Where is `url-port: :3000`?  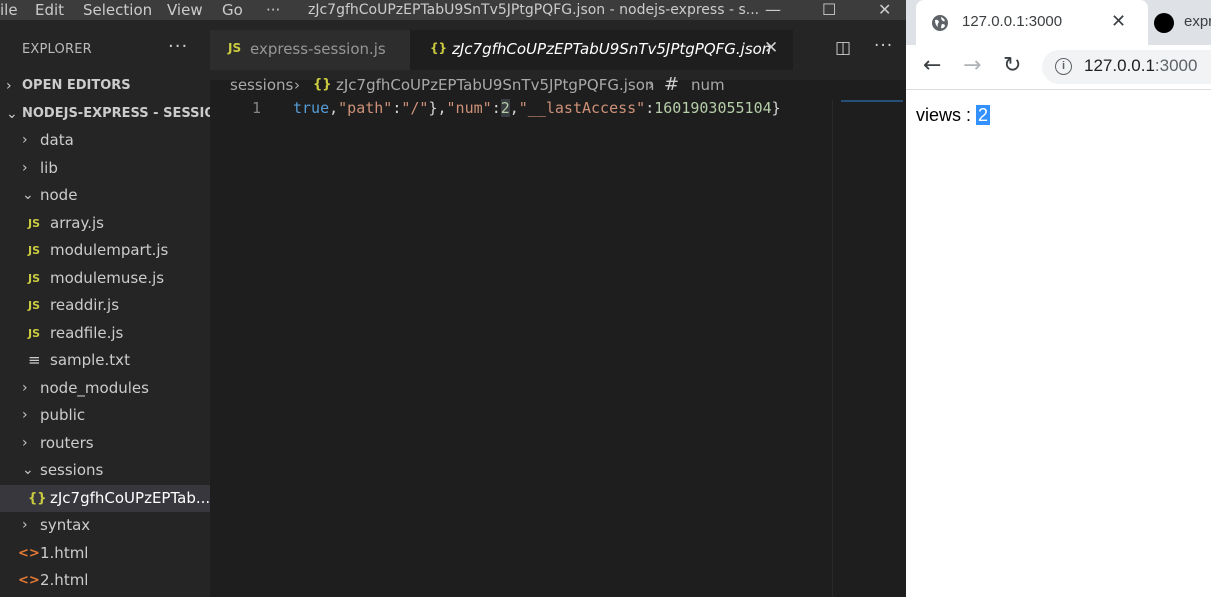
url-port: :3000 is located at coordinates (1176, 65).